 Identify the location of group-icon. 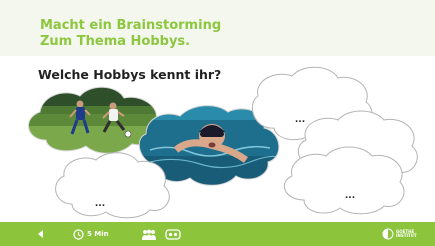
(149, 234).